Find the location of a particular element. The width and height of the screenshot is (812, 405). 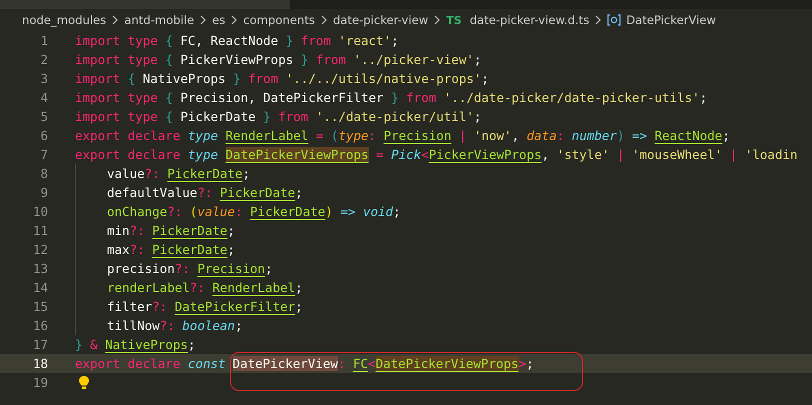

breadcrumb-item: DatePickerView is located at coordinates (661, 20).